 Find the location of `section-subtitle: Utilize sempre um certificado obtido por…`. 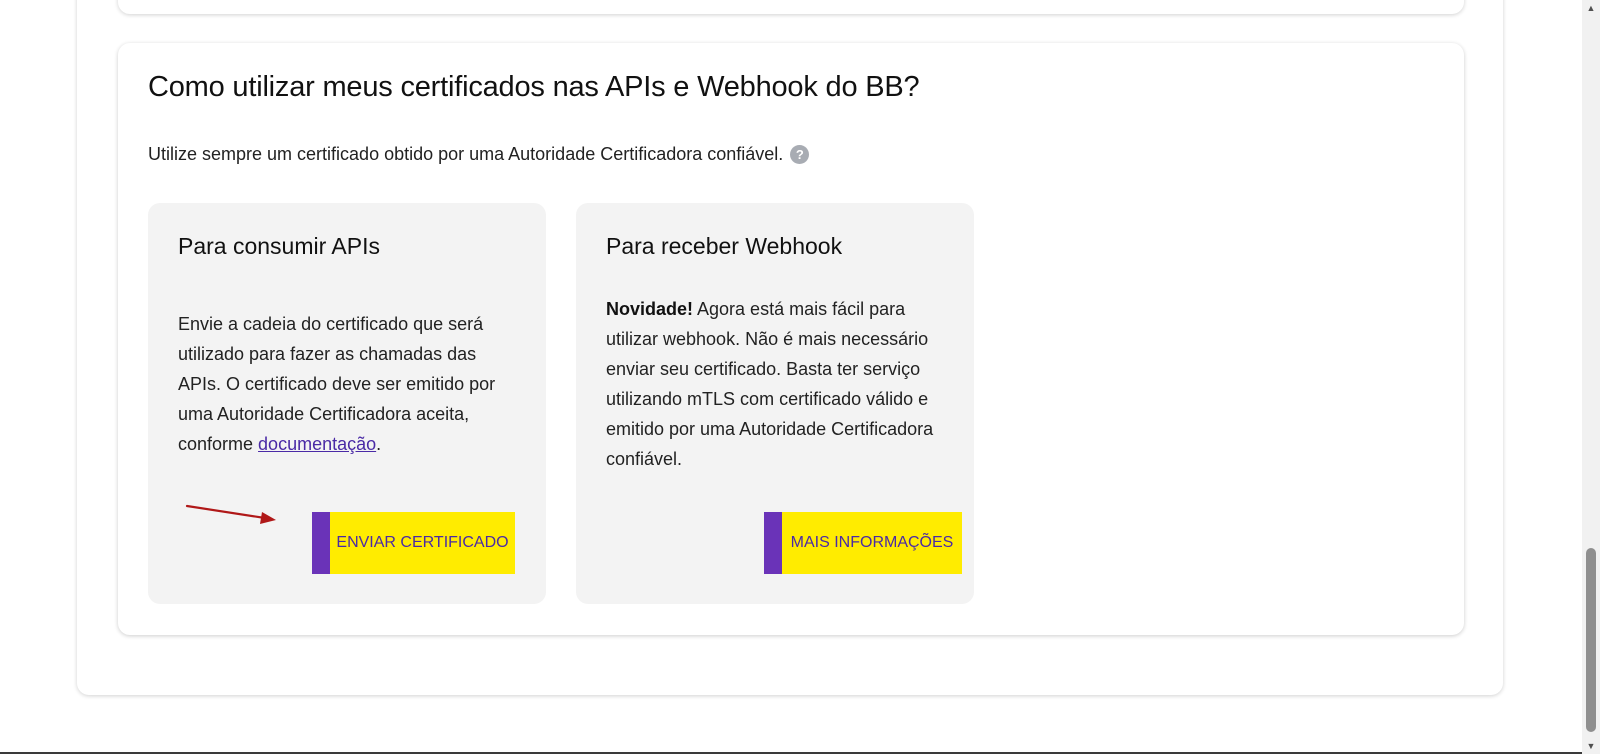

section-subtitle: Utilize sempre um certificado obtido por… is located at coordinates (479, 154).